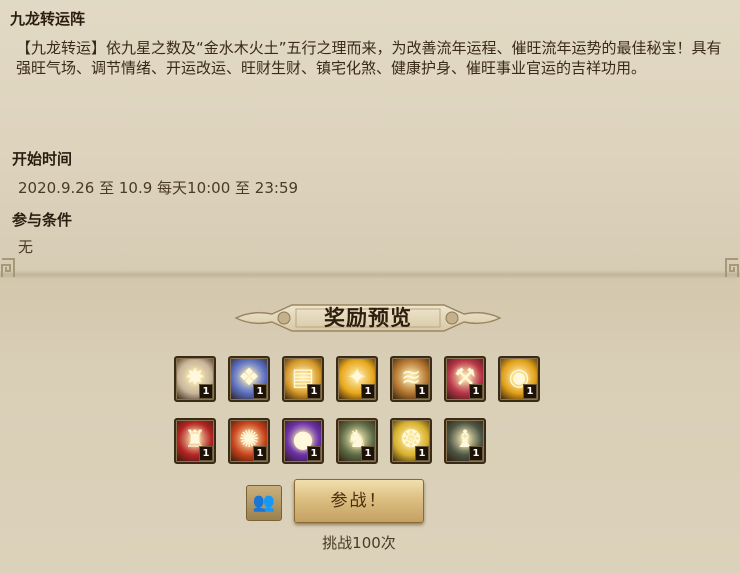  Describe the element at coordinates (519, 379) in the screenshot. I see `reward-item: ◉ 1` at that location.